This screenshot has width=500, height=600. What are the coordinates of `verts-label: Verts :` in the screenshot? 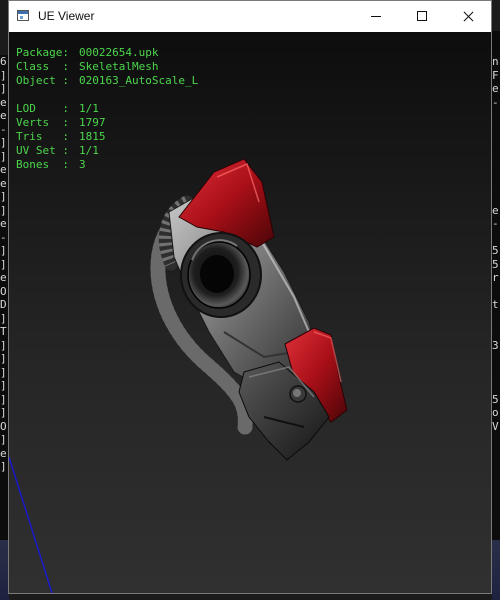 It's located at (42, 122).